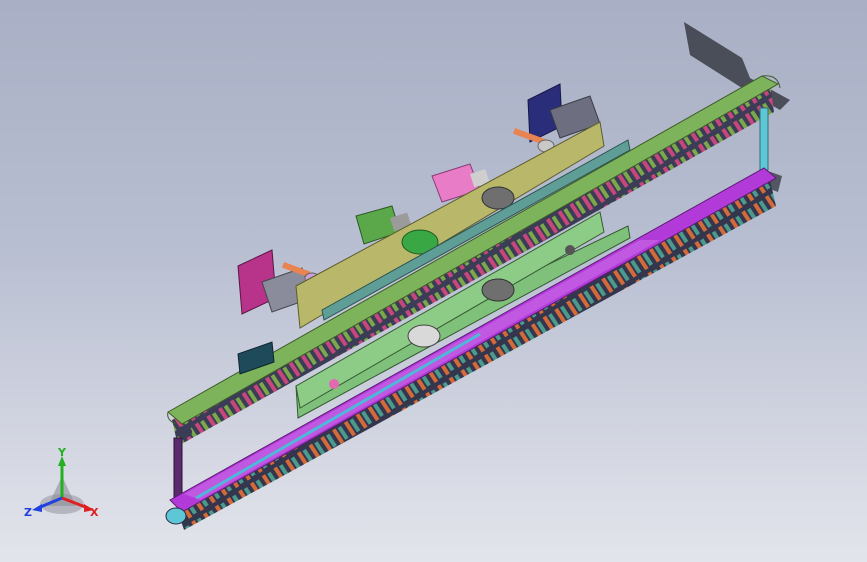  I want to click on coordinate-triad: Y X Z, so click(61, 482).